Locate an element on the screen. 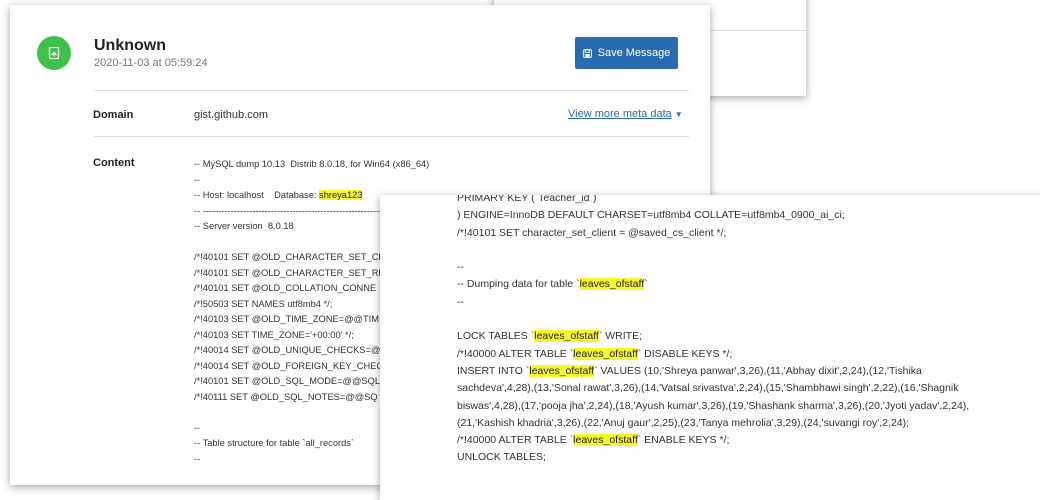 Image resolution: width=1040 pixels, height=500 pixels. content-text: /*!40101 SET @OLD_CHARACTER_SET_RE is located at coordinates (289, 272).